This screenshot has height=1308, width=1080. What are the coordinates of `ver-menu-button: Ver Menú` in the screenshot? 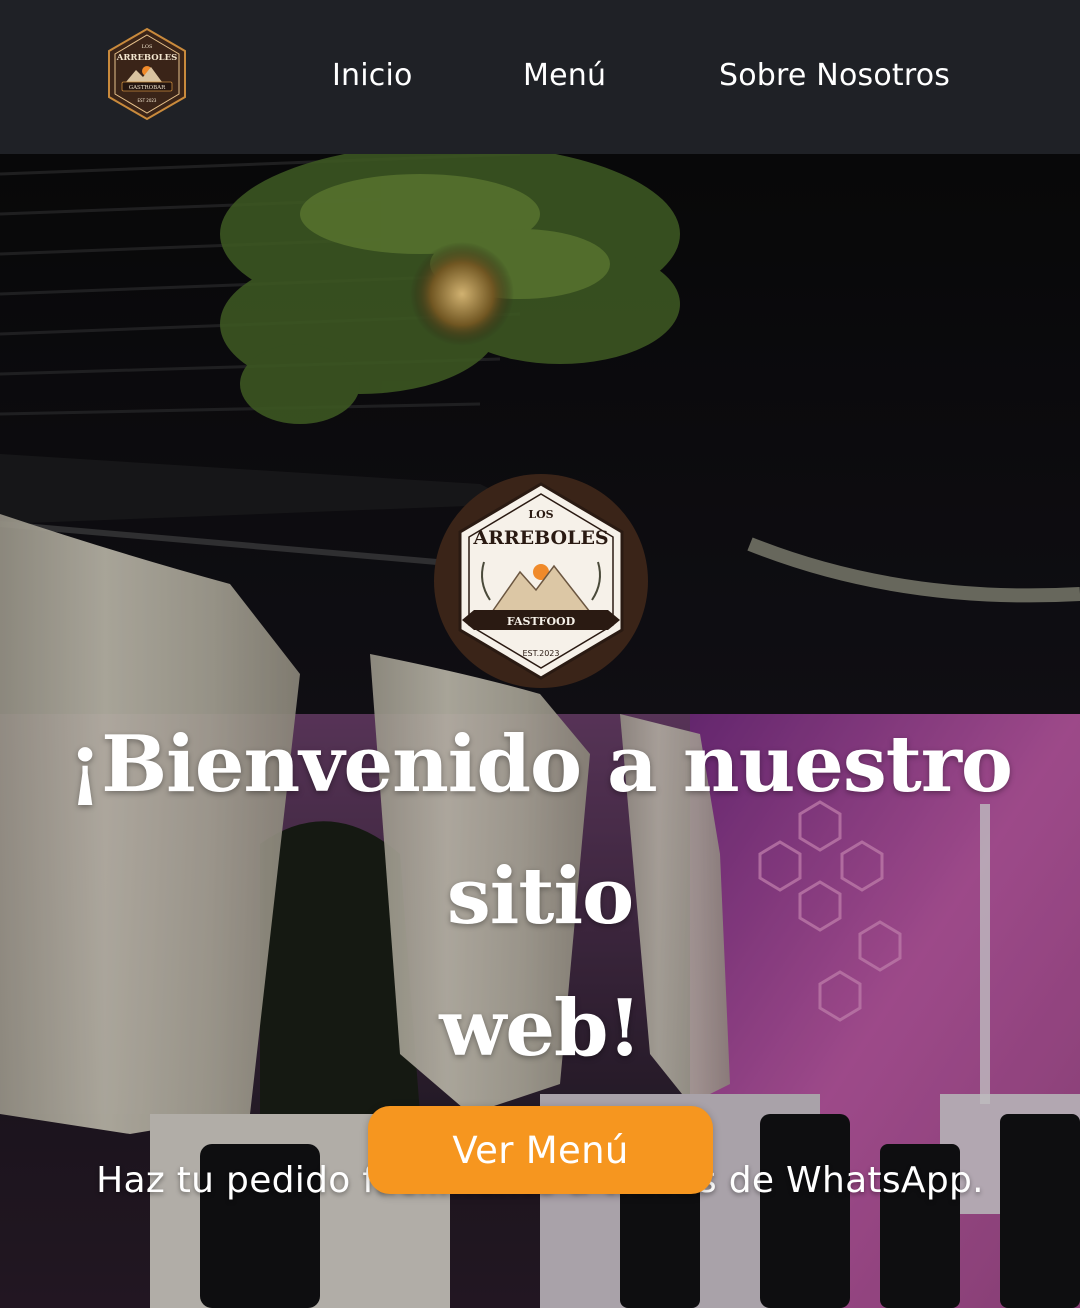 It's located at (540, 1150).